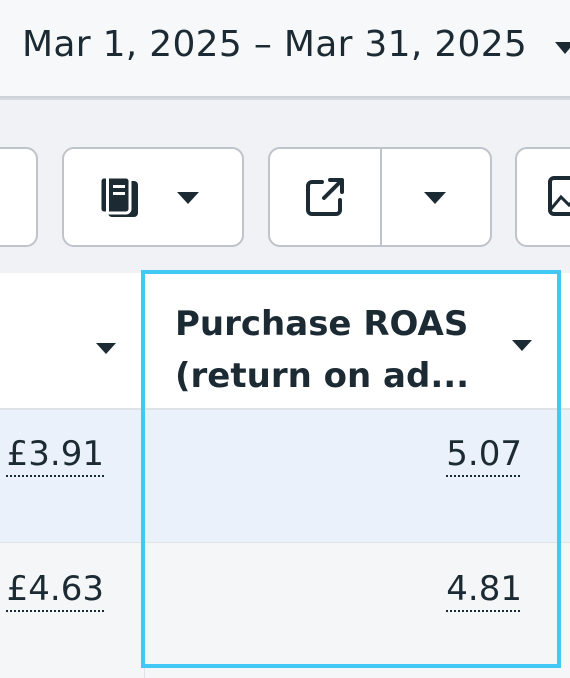 Image resolution: width=570 pixels, height=678 pixels. Describe the element at coordinates (55, 454) in the screenshot. I see `cell-prev-value: £3.91` at that location.